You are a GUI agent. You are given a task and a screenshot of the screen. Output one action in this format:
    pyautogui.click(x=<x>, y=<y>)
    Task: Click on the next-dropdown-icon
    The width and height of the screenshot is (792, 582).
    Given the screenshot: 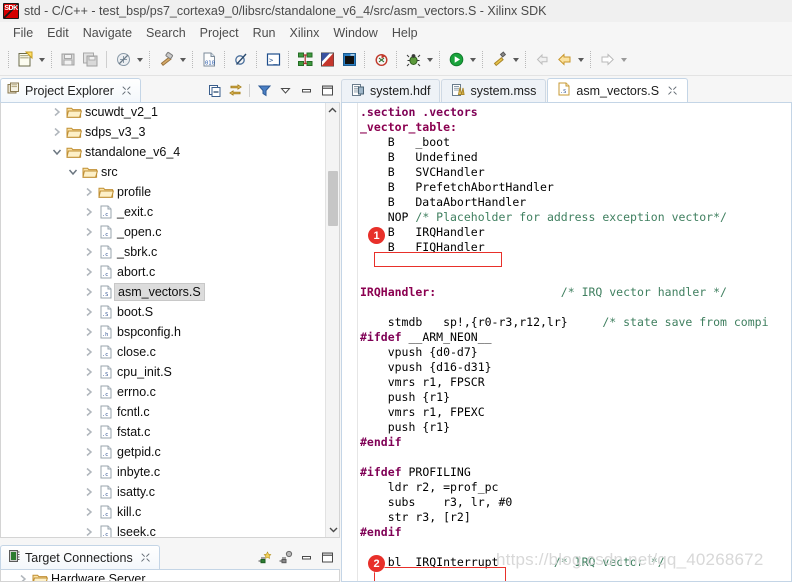 What is the action you would take?
    pyautogui.click(x=623, y=60)
    